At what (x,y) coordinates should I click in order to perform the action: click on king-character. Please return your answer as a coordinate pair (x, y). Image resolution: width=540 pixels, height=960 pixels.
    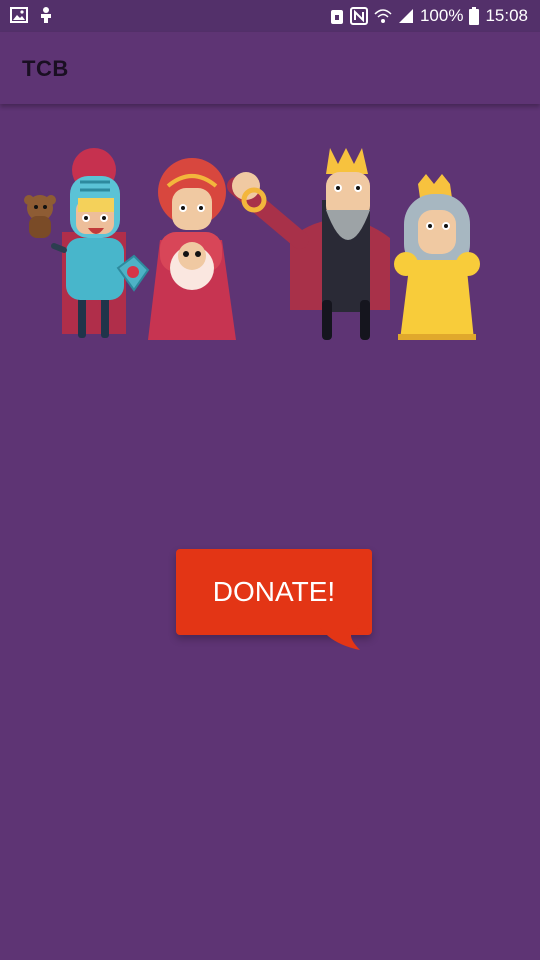
    Looking at the image, I should click on (308, 244).